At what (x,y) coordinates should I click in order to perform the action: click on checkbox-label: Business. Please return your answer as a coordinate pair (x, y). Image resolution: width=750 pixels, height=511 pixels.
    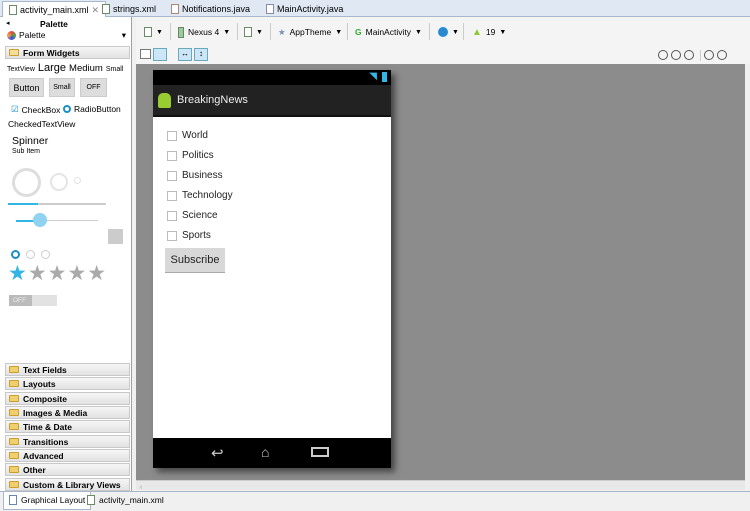
    Looking at the image, I should click on (202, 175).